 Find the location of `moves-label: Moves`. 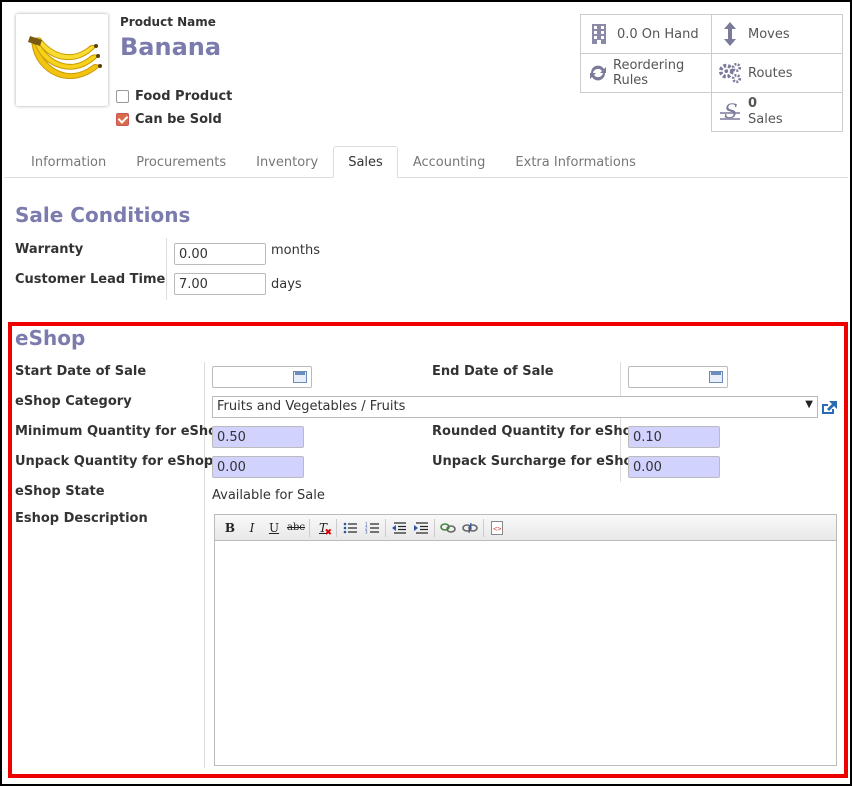

moves-label: Moves is located at coordinates (769, 34).